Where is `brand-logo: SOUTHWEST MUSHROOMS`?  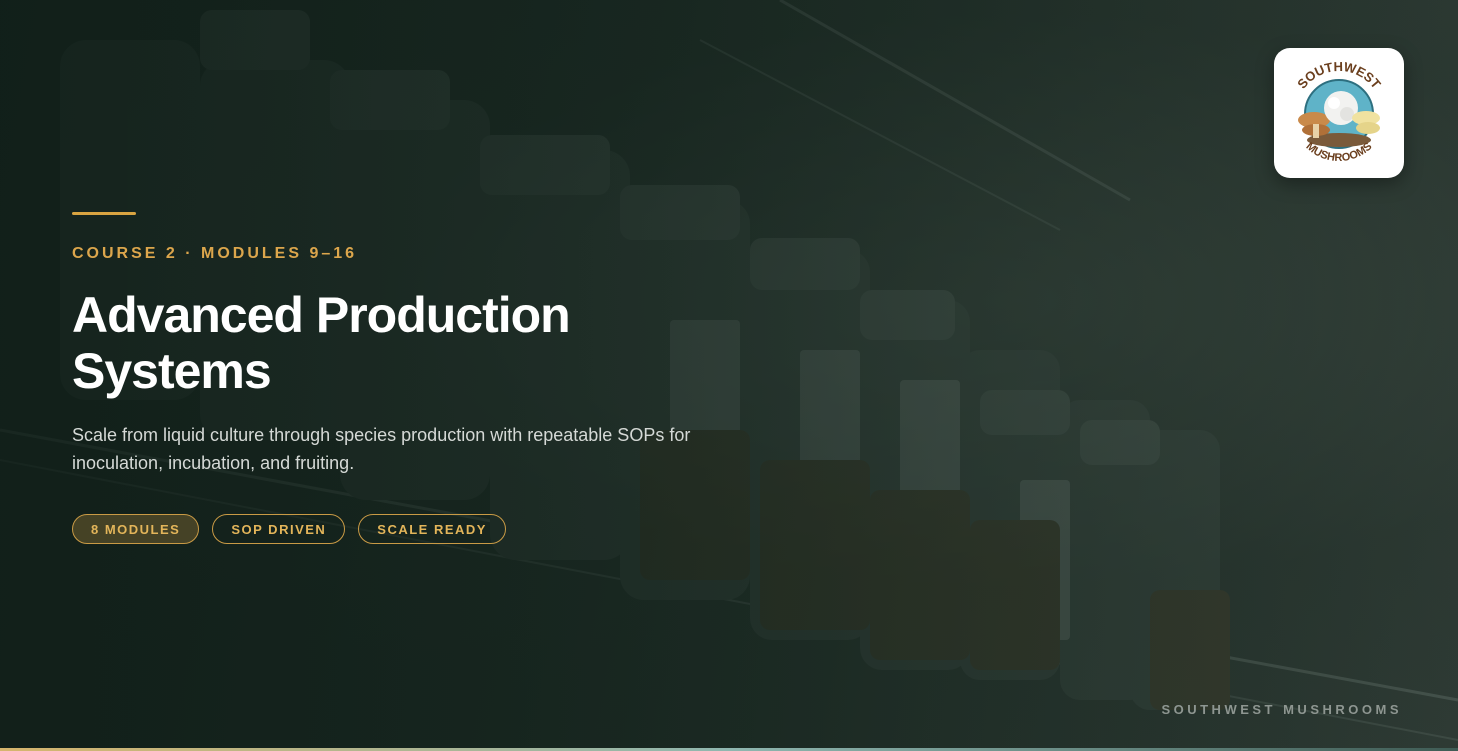 brand-logo: SOUTHWEST MUSHROOMS is located at coordinates (1339, 113).